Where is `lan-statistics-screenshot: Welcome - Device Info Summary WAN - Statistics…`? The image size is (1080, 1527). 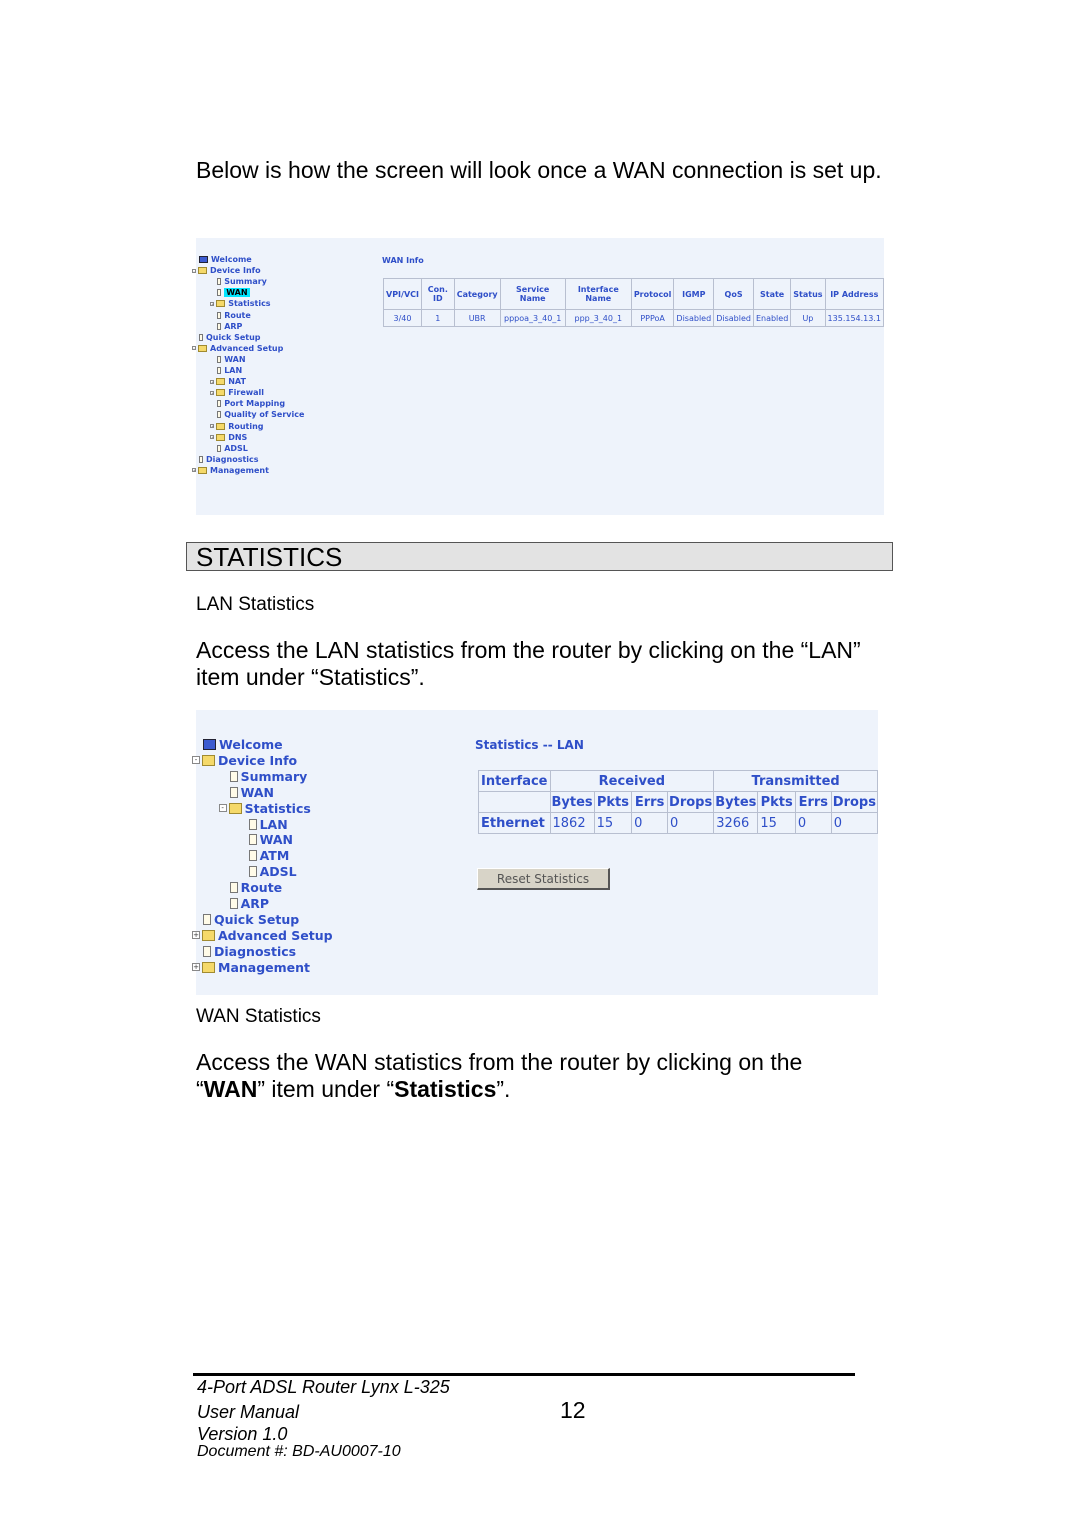 lan-statistics-screenshot: Welcome - Device Info Summary WAN - Statistics… is located at coordinates (535, 852).